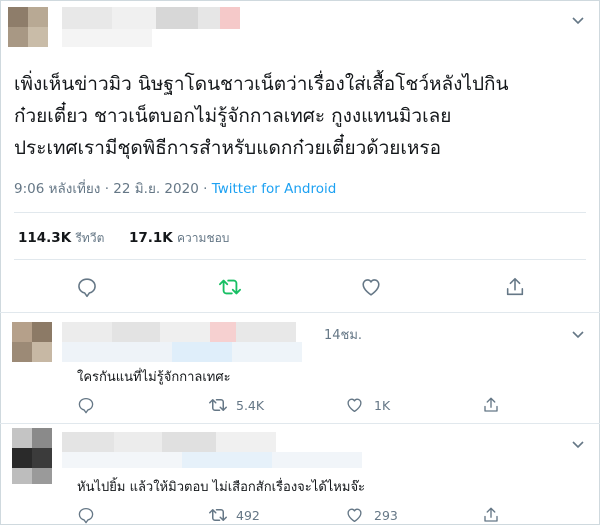 This screenshot has width=600, height=525. Describe the element at coordinates (57, 189) in the screenshot. I see `tweet-time: 9:06 หลังเที่ยง` at that location.